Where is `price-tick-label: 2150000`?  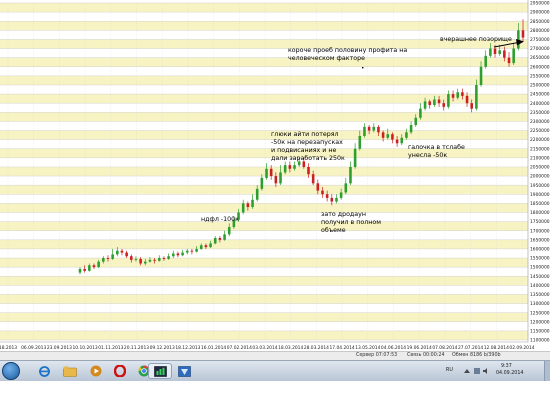 price-tick-label: 2150000 is located at coordinates (540, 149).